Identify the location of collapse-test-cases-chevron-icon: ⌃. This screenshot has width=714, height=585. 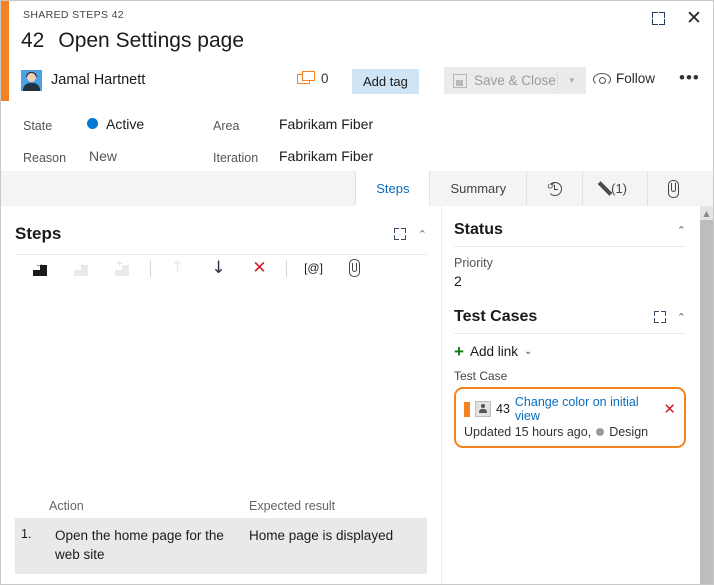
(681, 317).